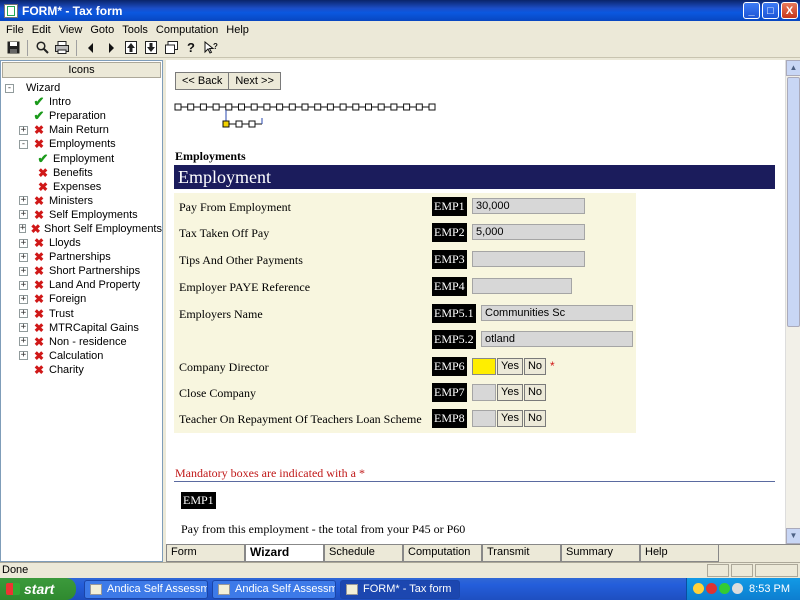 The image size is (800, 600). What do you see at coordinates (38, 589) in the screenshot?
I see `start-button: start` at bounding box center [38, 589].